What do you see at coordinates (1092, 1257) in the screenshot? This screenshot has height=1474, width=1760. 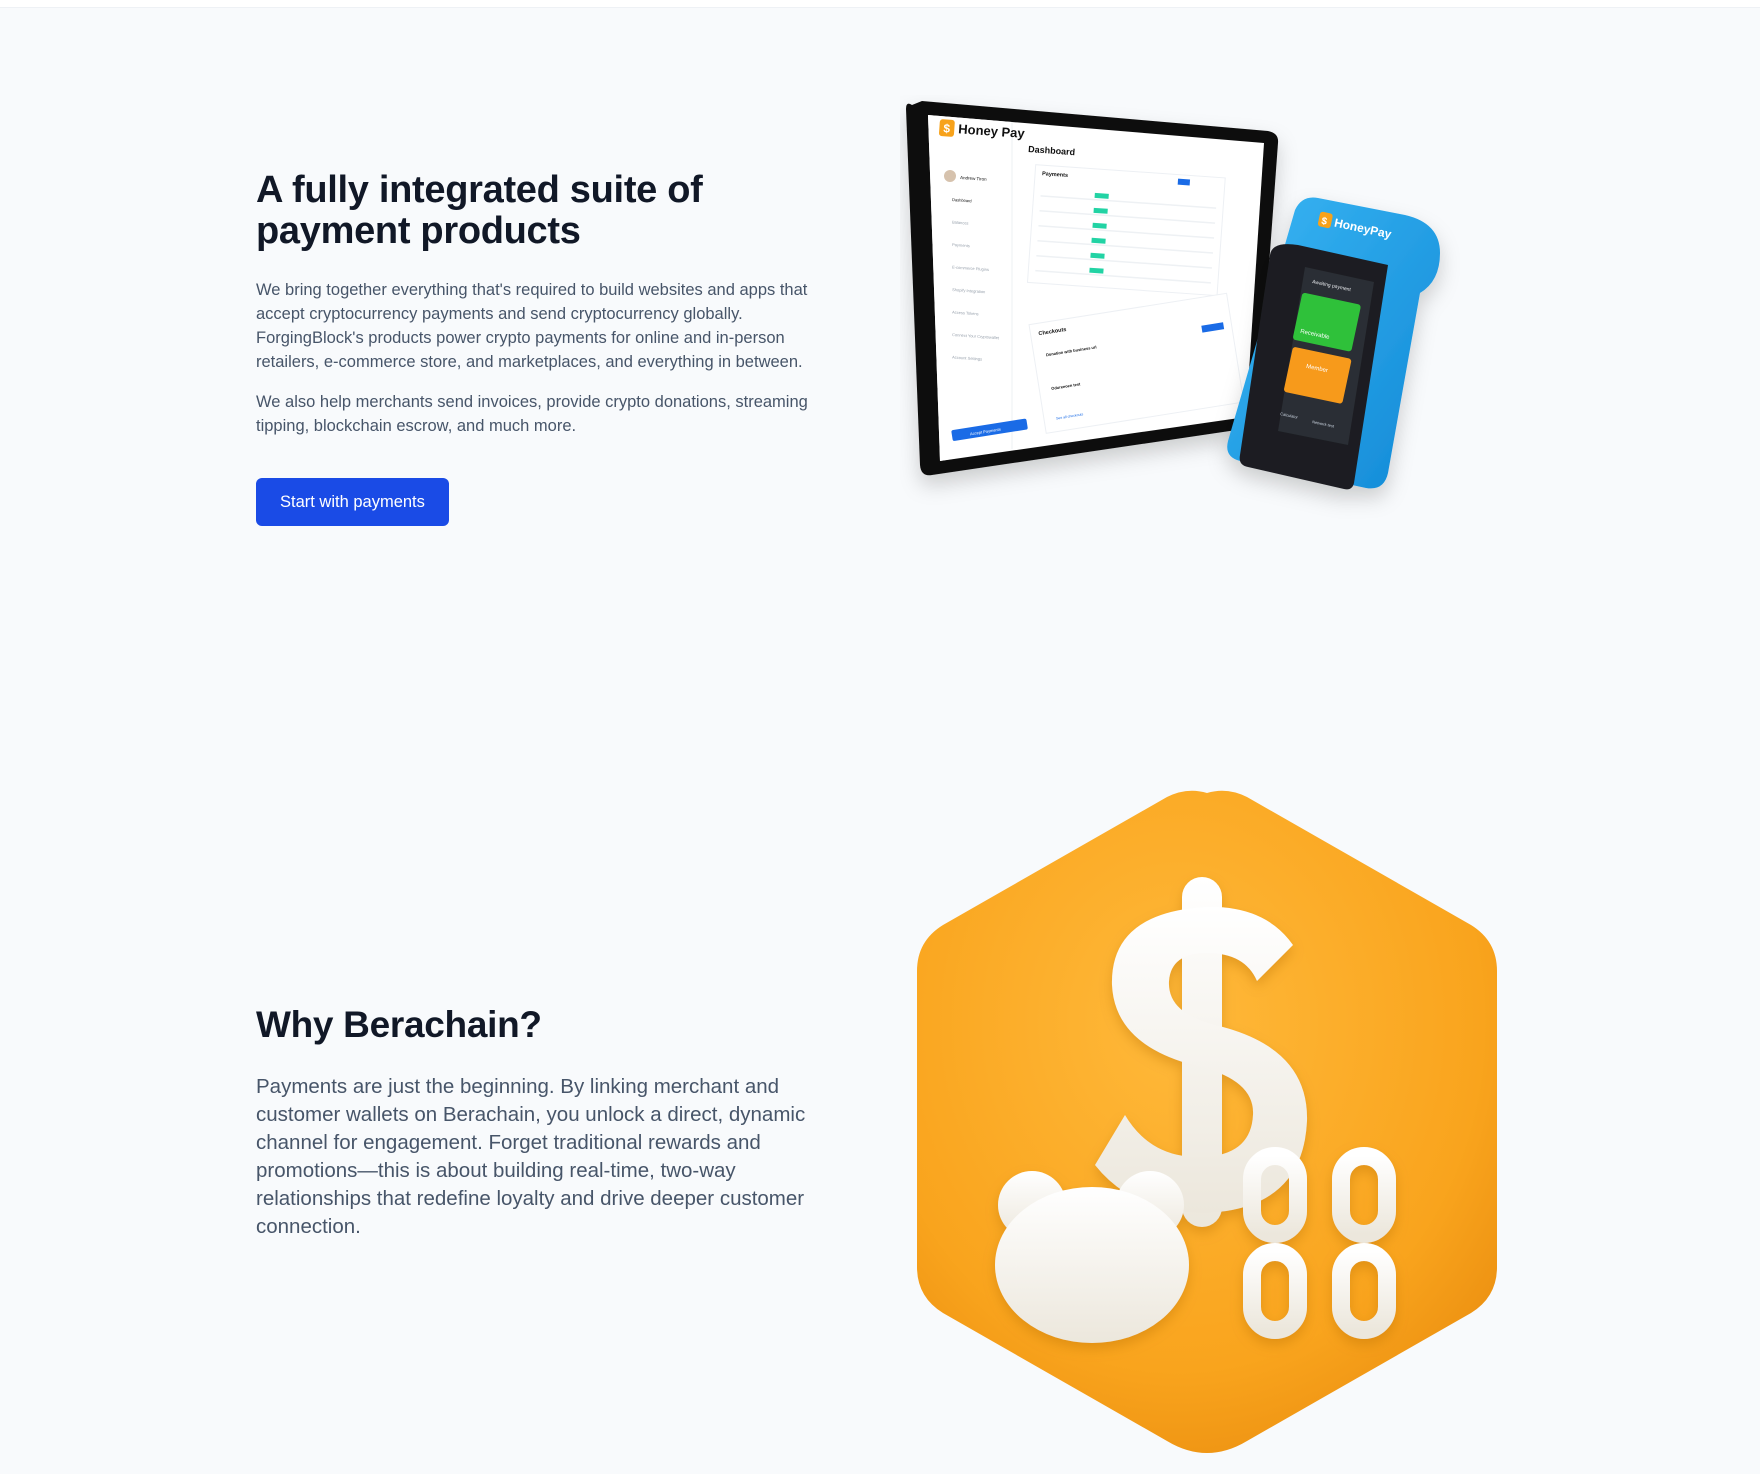 I see `bear-icon` at bounding box center [1092, 1257].